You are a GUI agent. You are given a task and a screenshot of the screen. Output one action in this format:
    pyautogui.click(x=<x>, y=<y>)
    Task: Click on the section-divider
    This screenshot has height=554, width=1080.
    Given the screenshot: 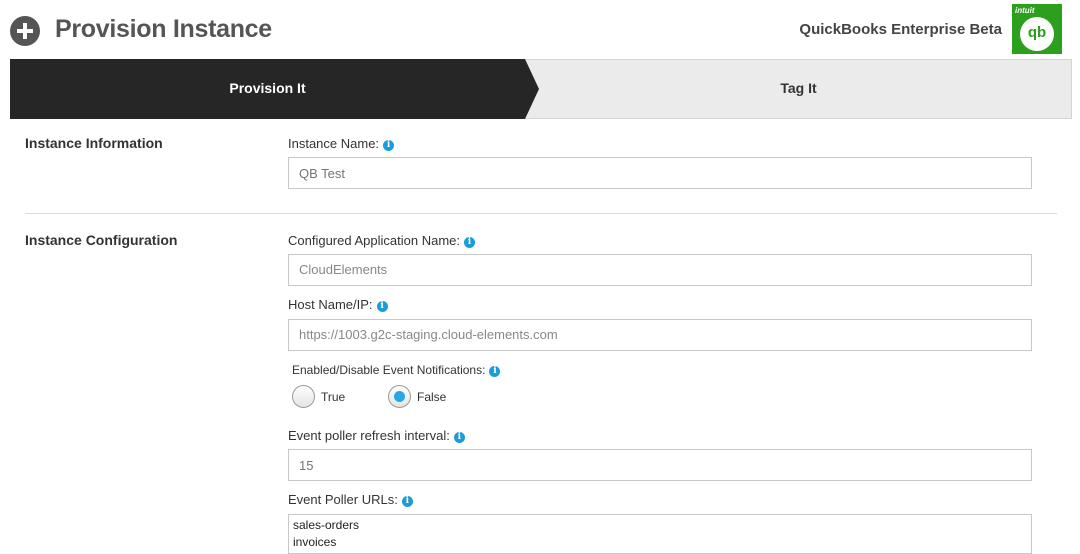 What is the action you would take?
    pyautogui.click(x=541, y=213)
    